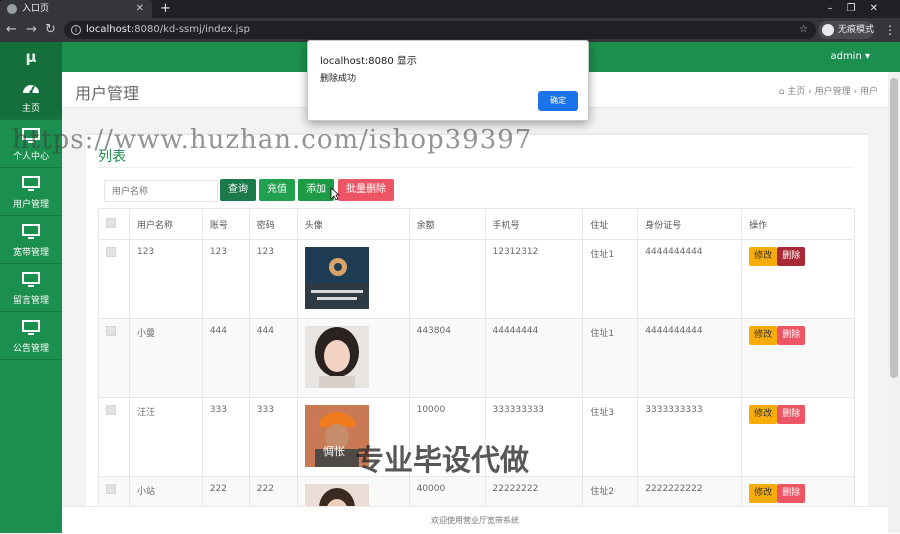 The width and height of the screenshot is (900, 534). What do you see at coordinates (860, 9) in the screenshot?
I see `window-controls: –❐✕` at bounding box center [860, 9].